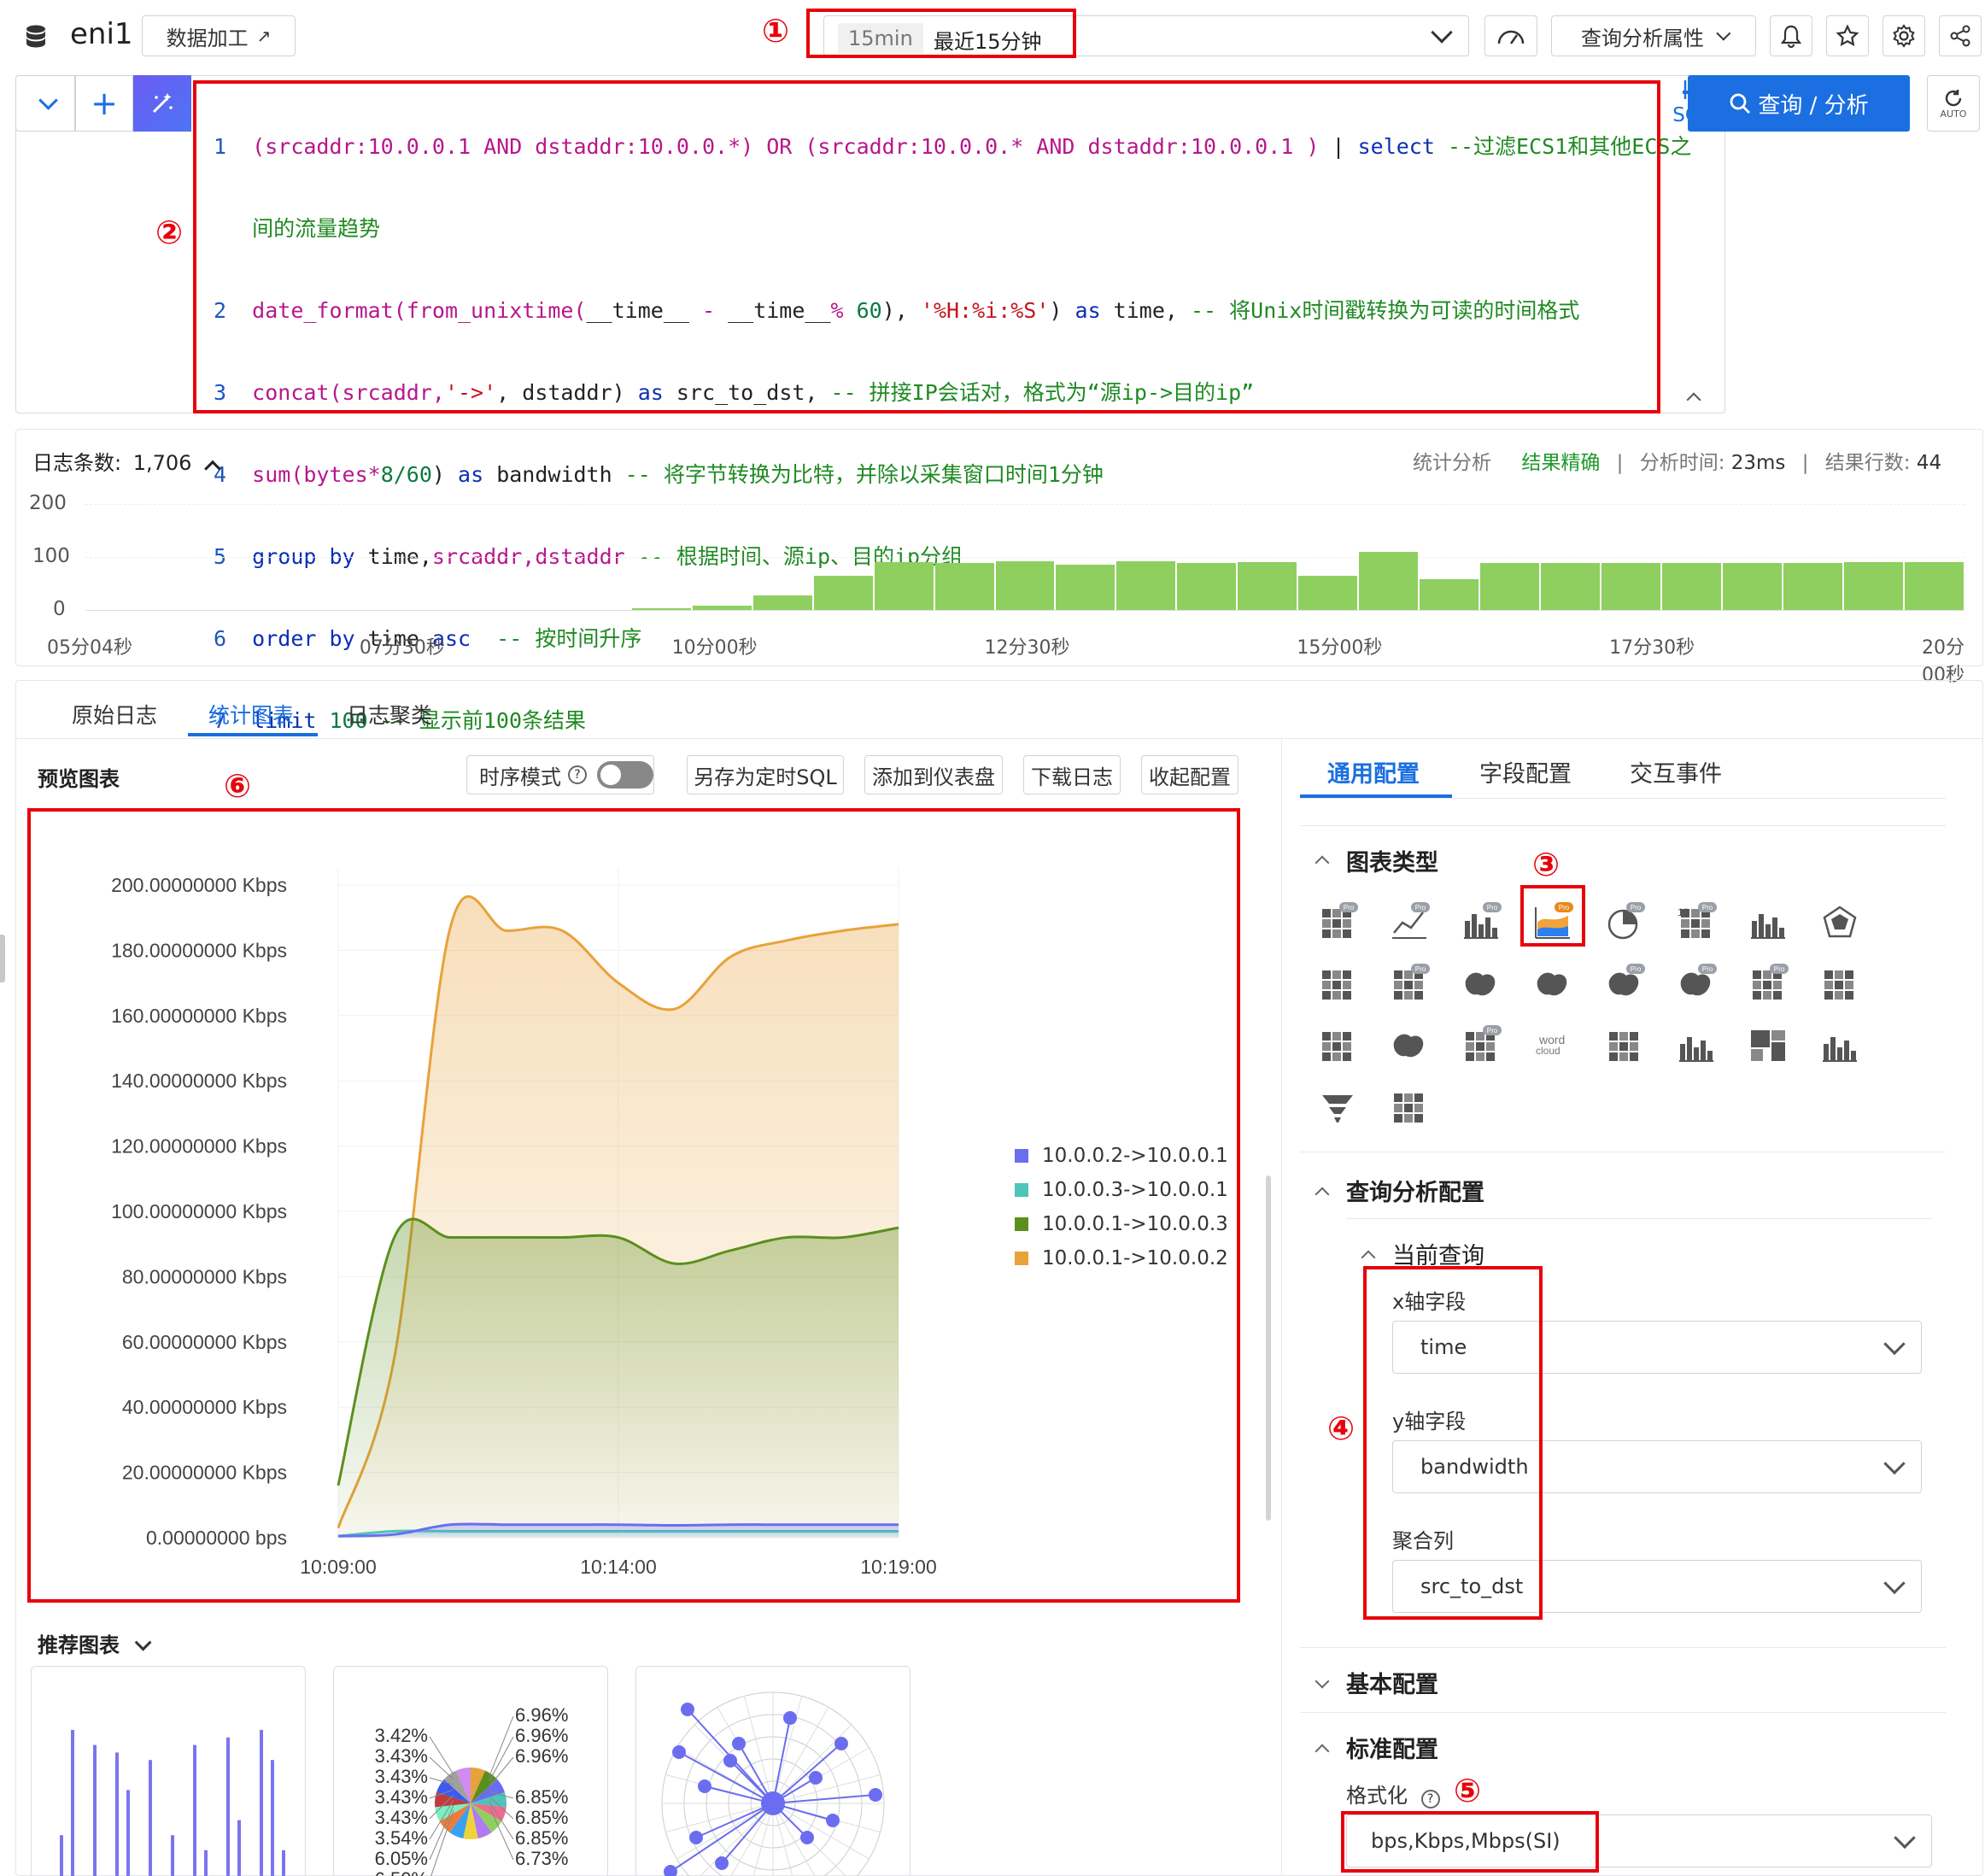 The width and height of the screenshot is (1985, 1876). I want to click on left-edge-handle, so click(2, 958).